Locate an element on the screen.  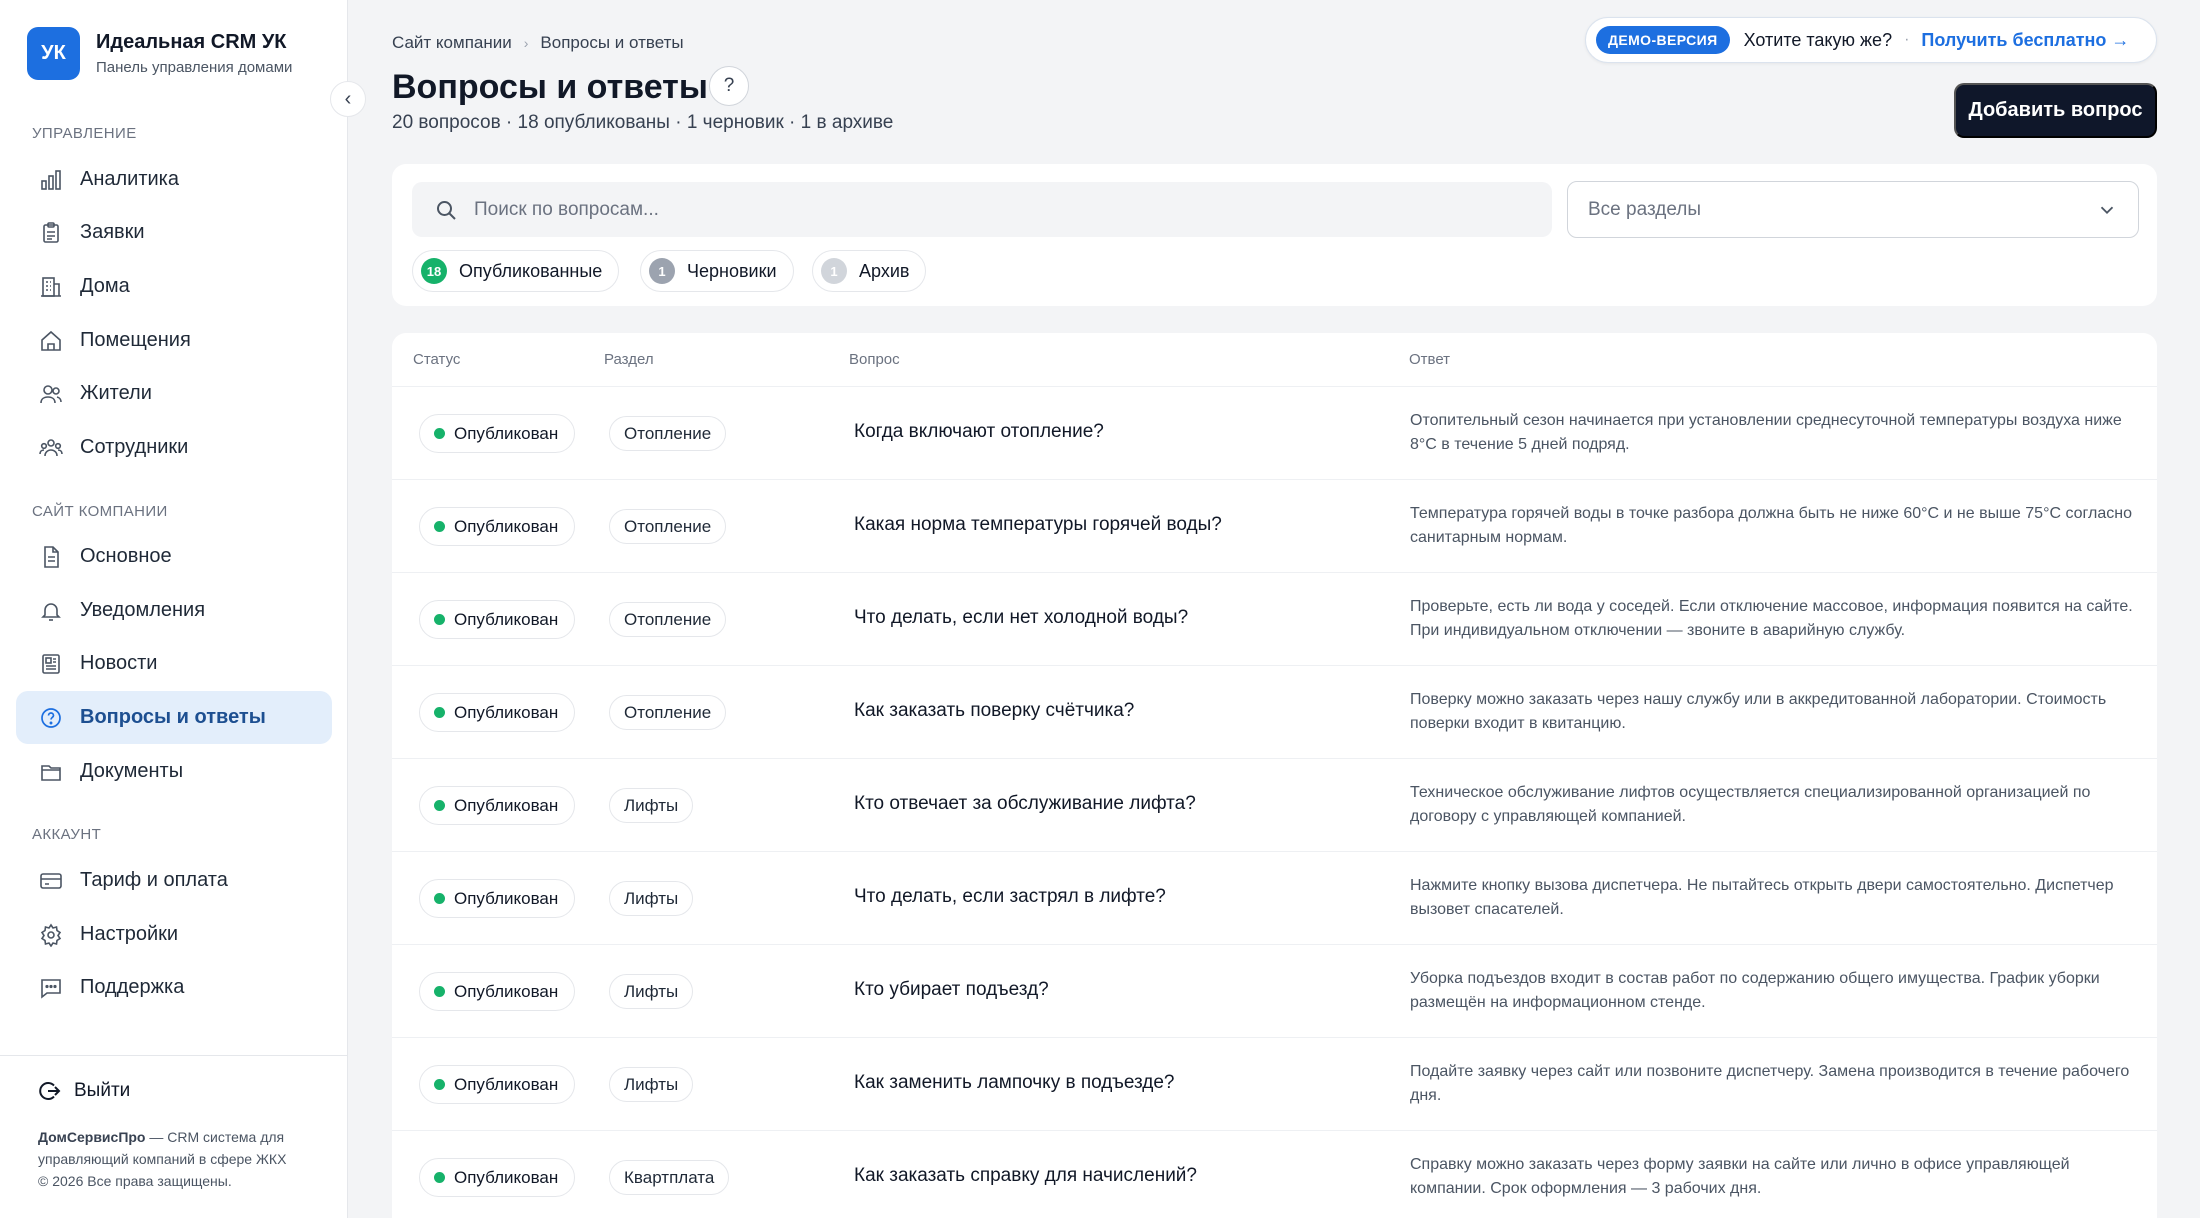
sidebar-item-label: Основное is located at coordinates (126, 556).